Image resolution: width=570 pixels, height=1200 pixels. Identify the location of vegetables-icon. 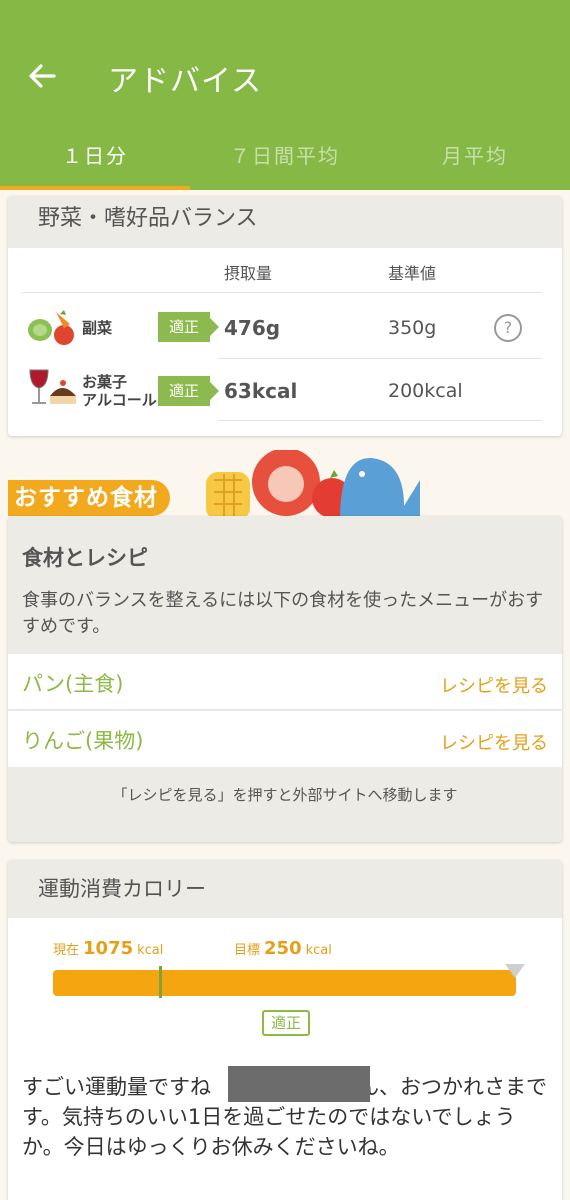
(51, 327).